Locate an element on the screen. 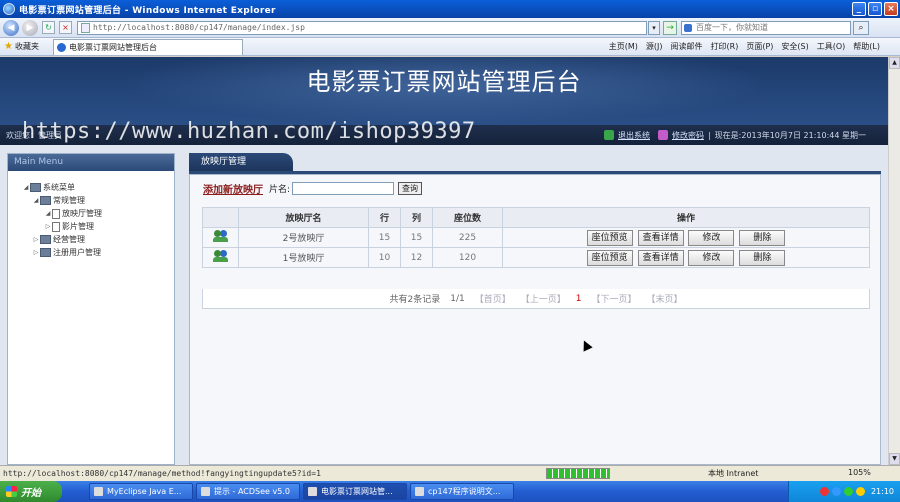 The height and width of the screenshot is (502, 900). maximize-button: ▫ is located at coordinates (875, 9).